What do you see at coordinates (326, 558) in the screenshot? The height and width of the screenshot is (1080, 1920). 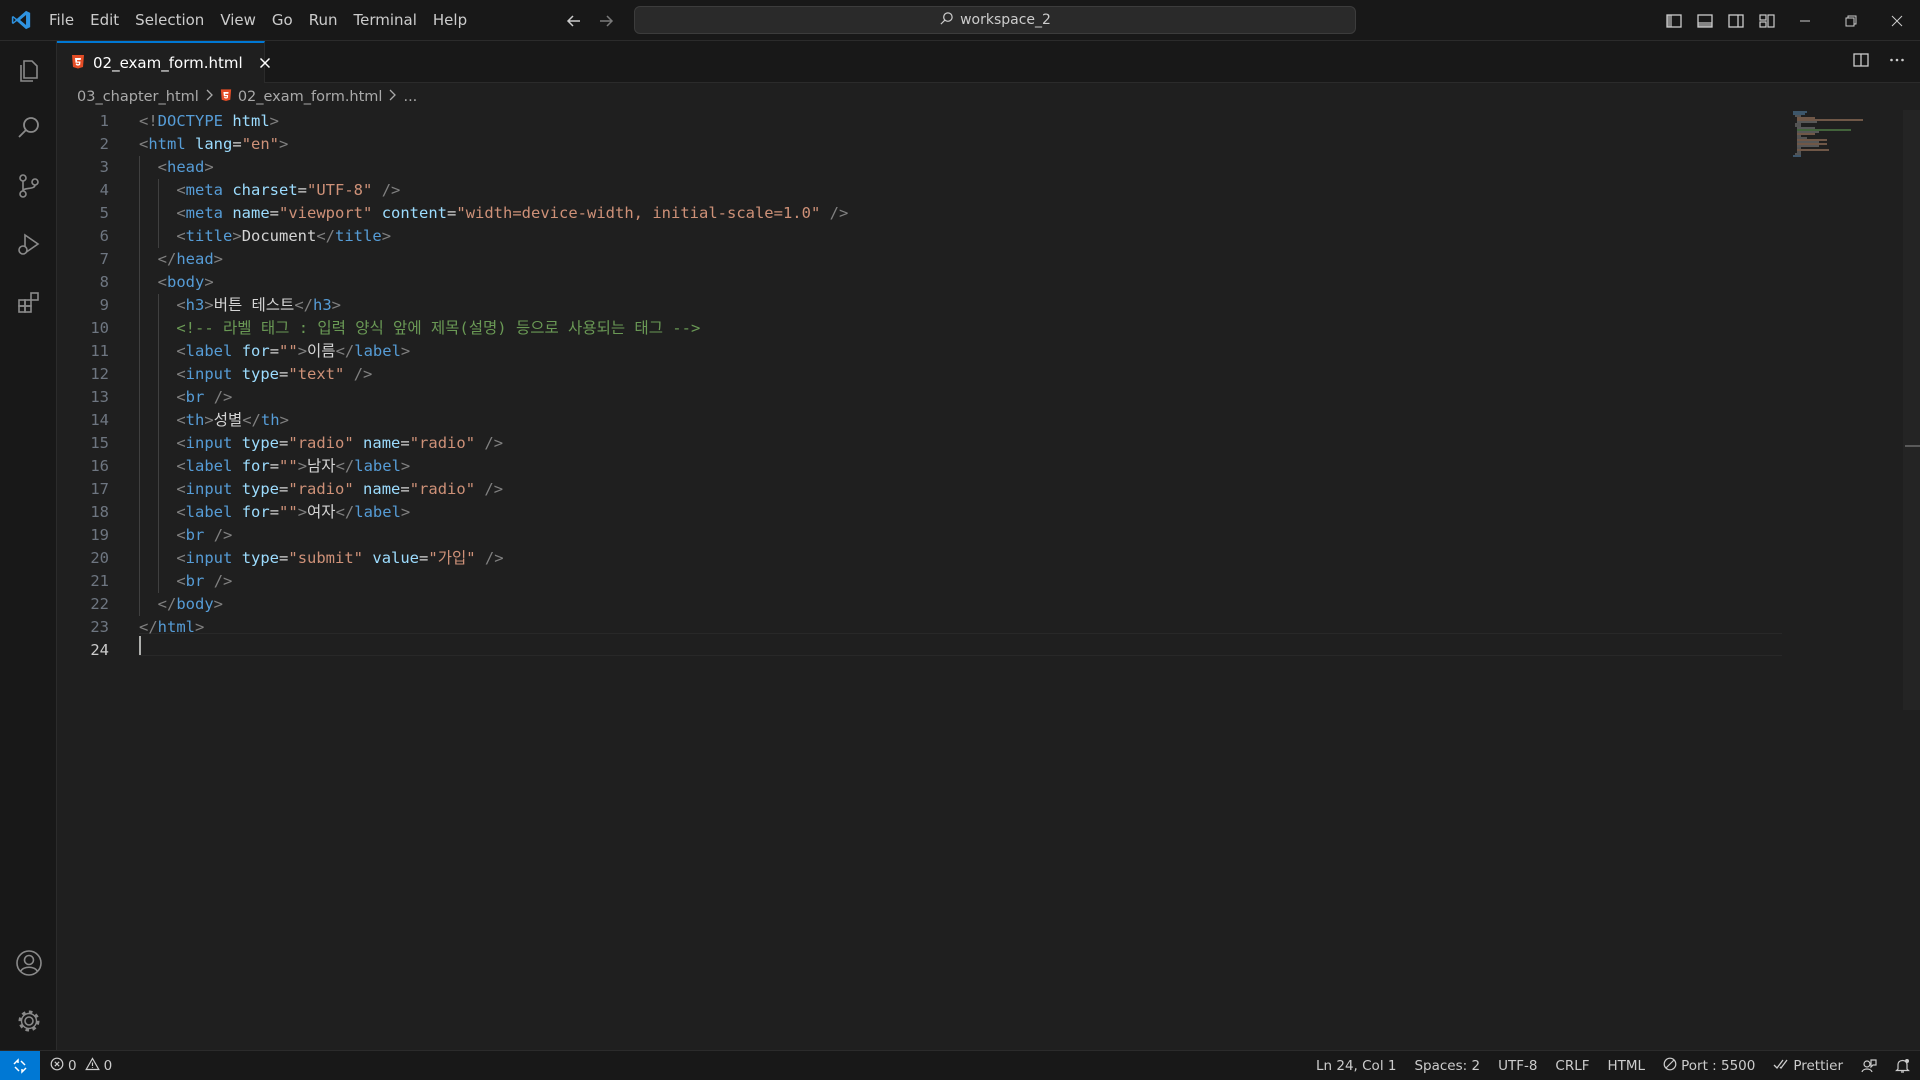 I see `code-token: "submit"` at bounding box center [326, 558].